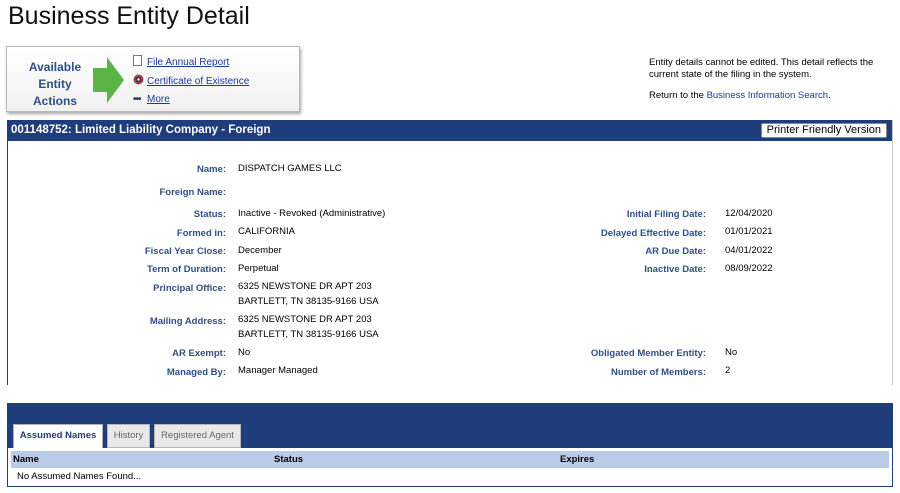 The height and width of the screenshot is (493, 900). I want to click on file-annual-report-label: File Annual Report, so click(188, 62).